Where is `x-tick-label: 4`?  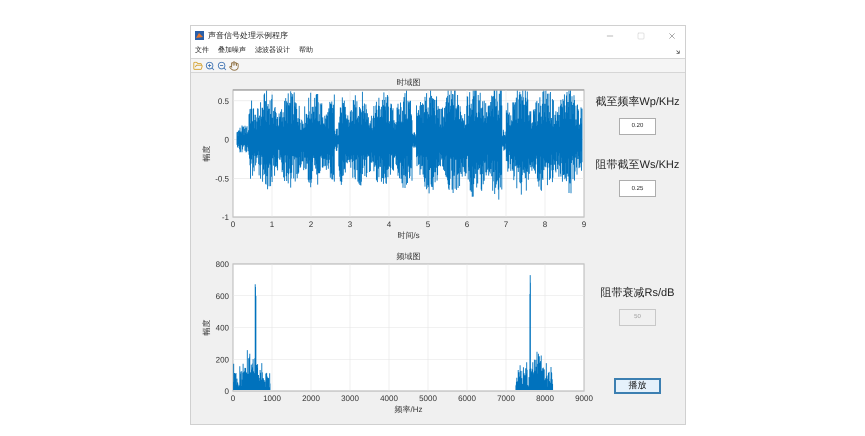 x-tick-label: 4 is located at coordinates (389, 224).